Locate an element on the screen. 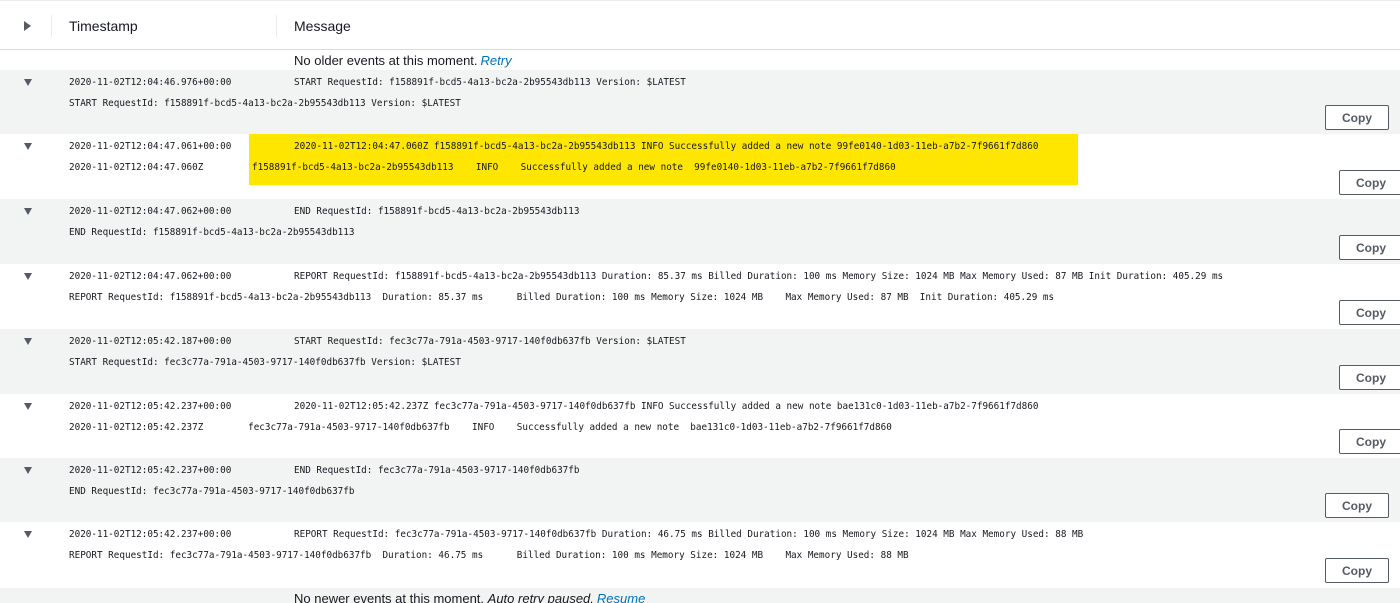  event-timestamp: 2020-11-02T12:04:46.976+00:00 is located at coordinates (150, 82).